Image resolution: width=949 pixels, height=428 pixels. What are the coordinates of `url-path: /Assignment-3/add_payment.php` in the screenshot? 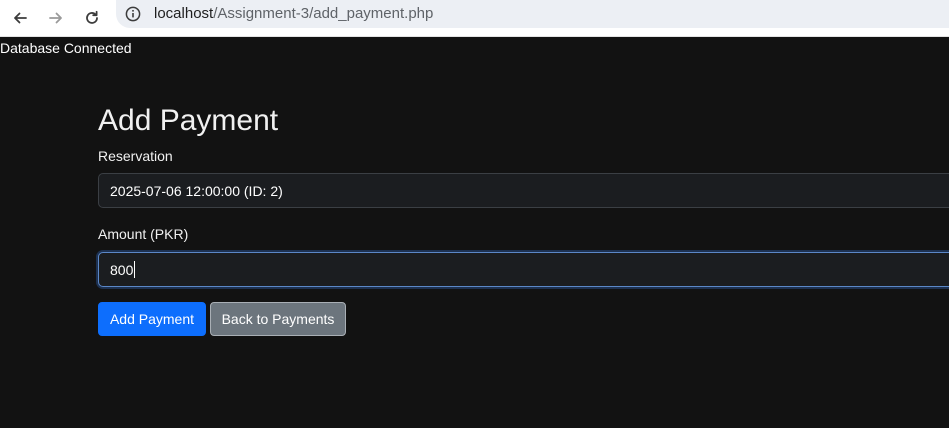 It's located at (323, 13).